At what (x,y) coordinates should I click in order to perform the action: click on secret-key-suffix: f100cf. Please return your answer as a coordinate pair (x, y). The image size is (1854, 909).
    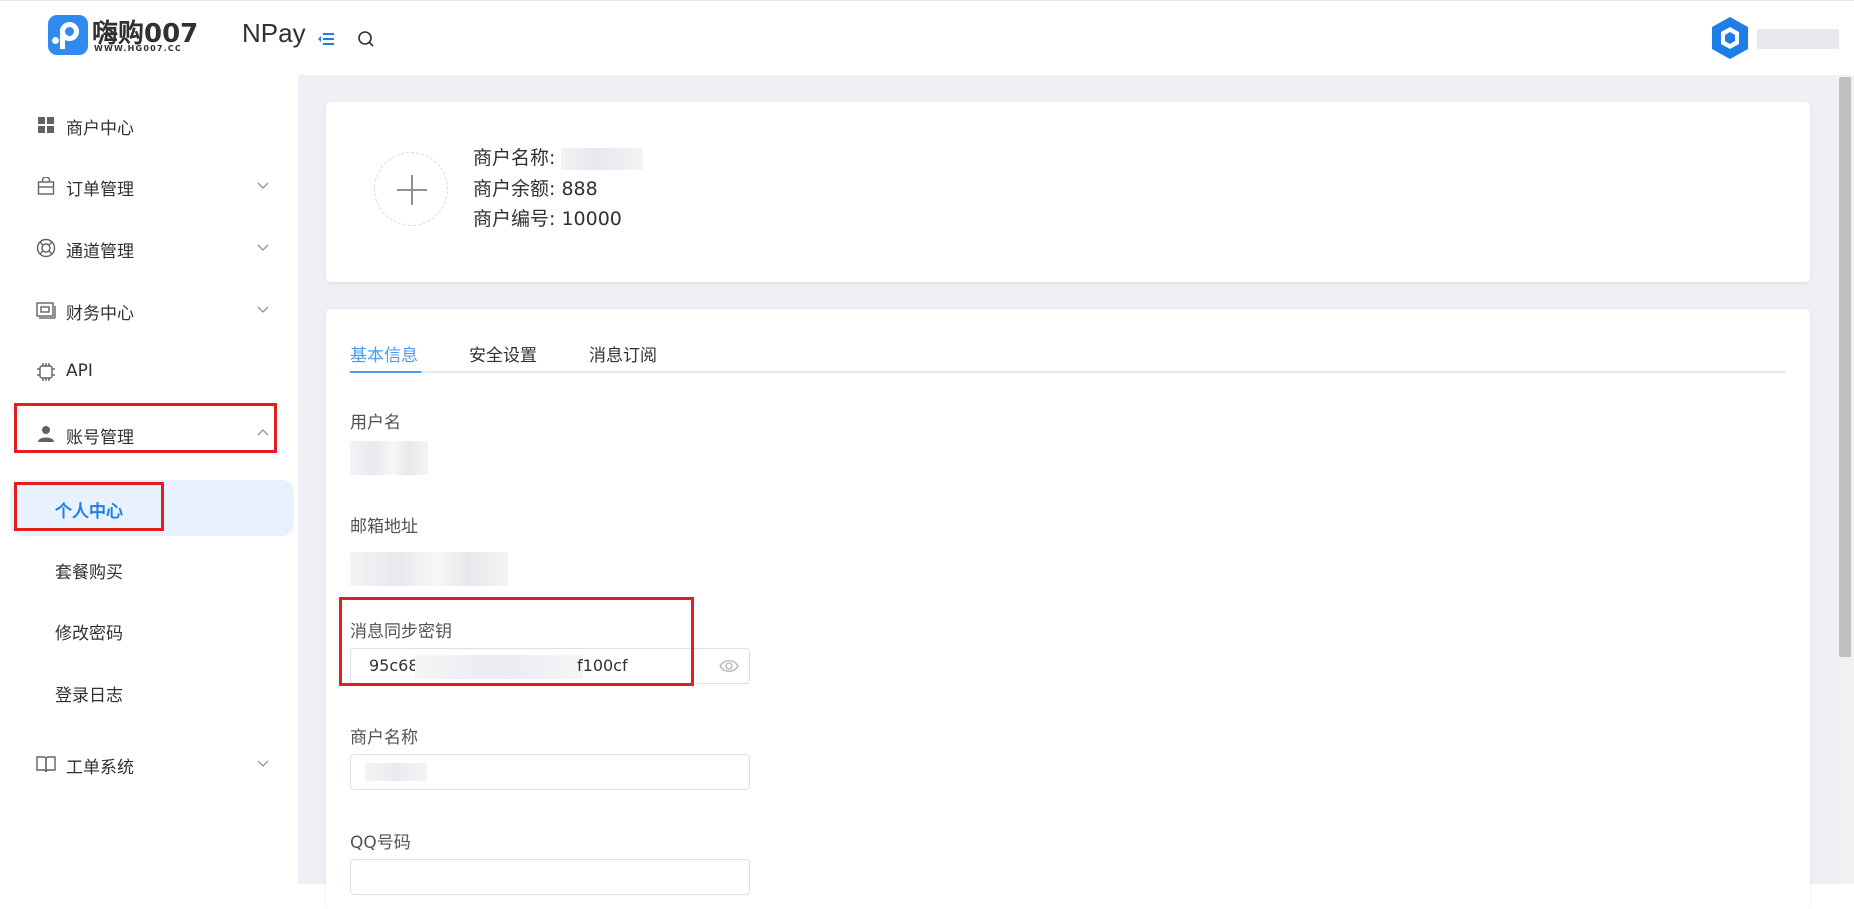
    Looking at the image, I should click on (602, 665).